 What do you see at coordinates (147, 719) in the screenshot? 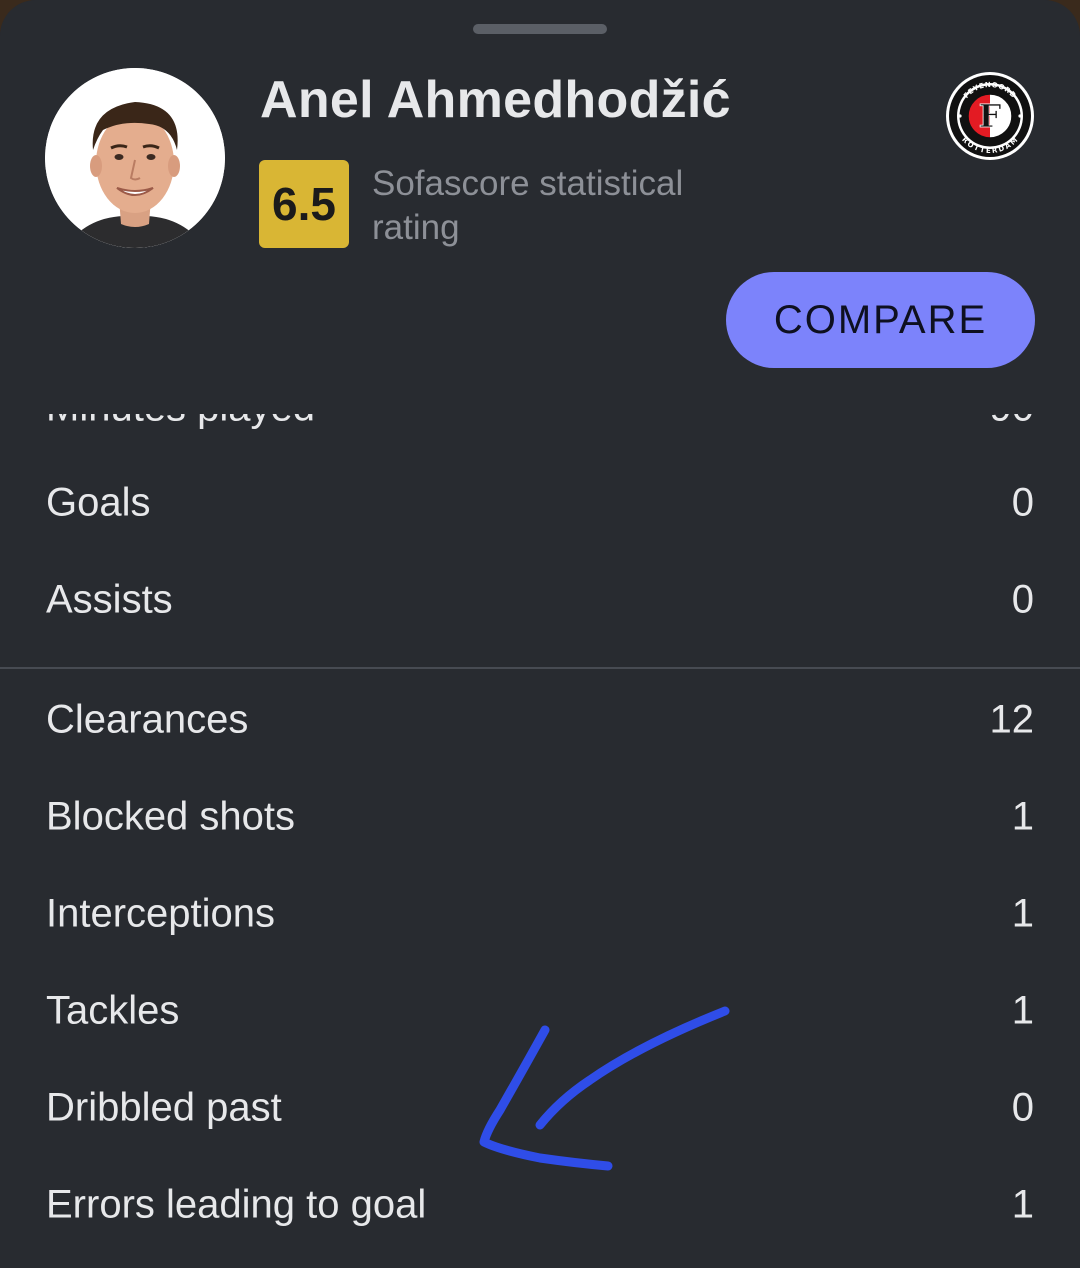
I see `stat-label: Clearances` at bounding box center [147, 719].